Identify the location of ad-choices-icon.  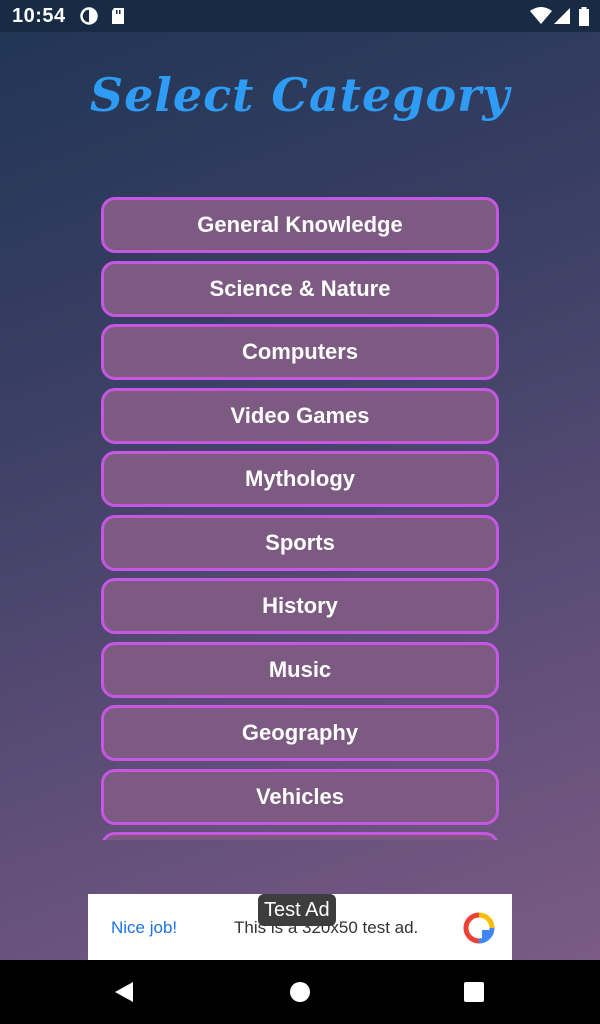
(479, 930).